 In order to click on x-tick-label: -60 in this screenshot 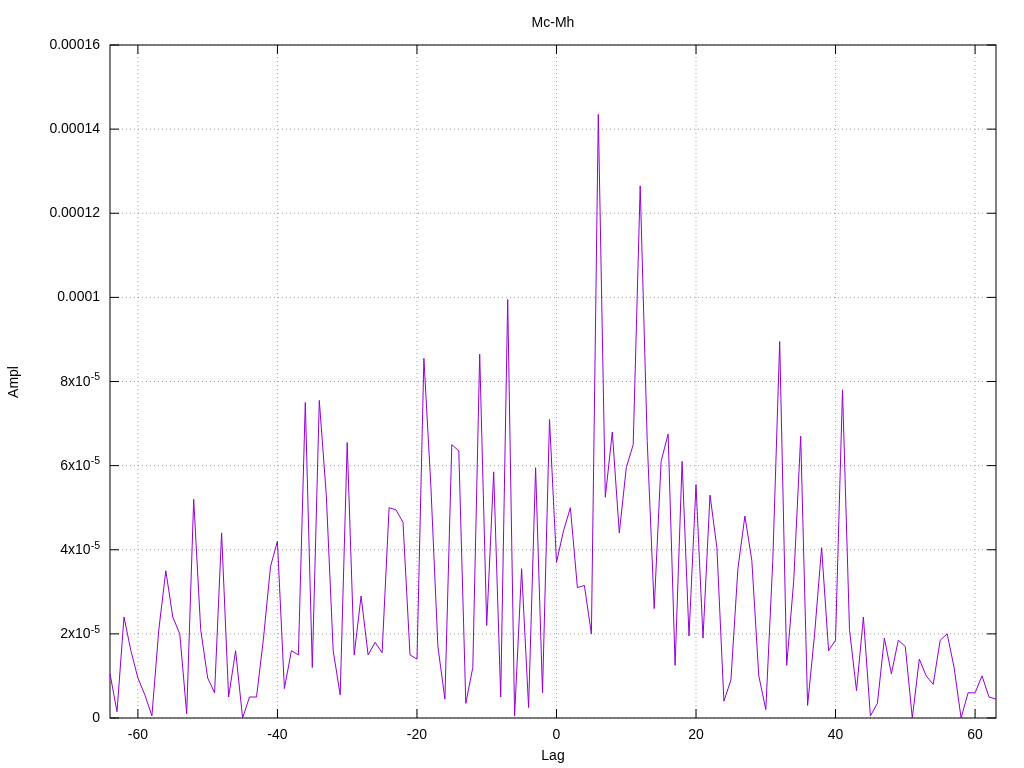, I will do `click(137, 734)`.